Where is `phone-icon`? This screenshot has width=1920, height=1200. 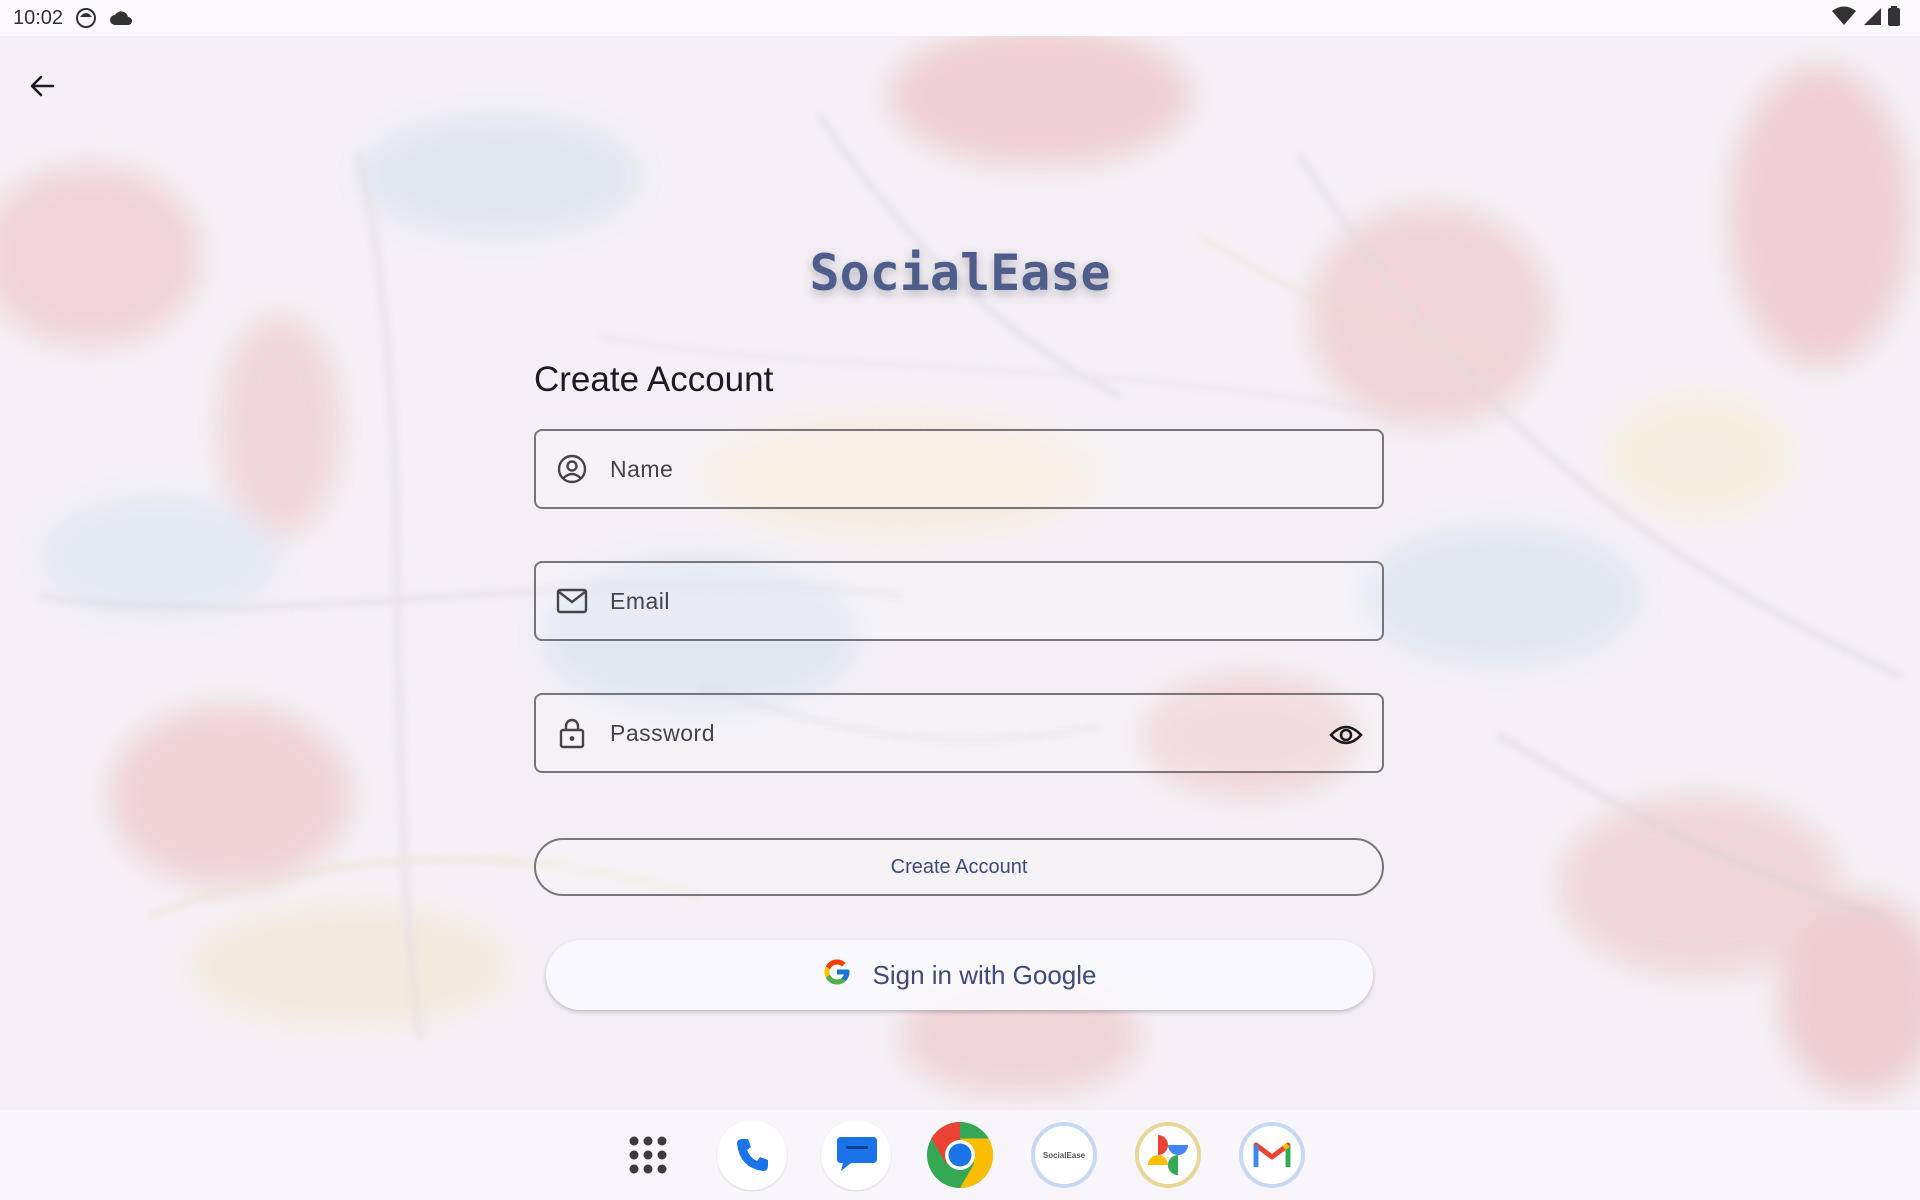
phone-icon is located at coordinates (752, 1155).